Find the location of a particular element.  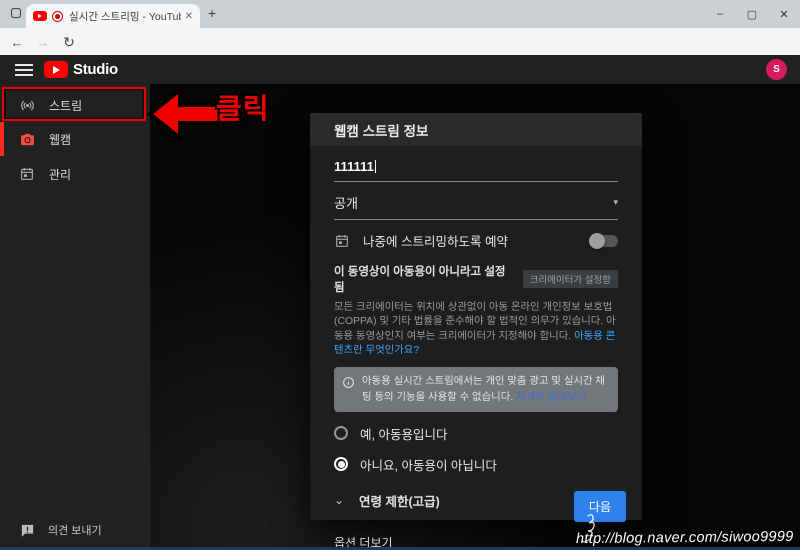

calendar-icon is located at coordinates (27, 174).